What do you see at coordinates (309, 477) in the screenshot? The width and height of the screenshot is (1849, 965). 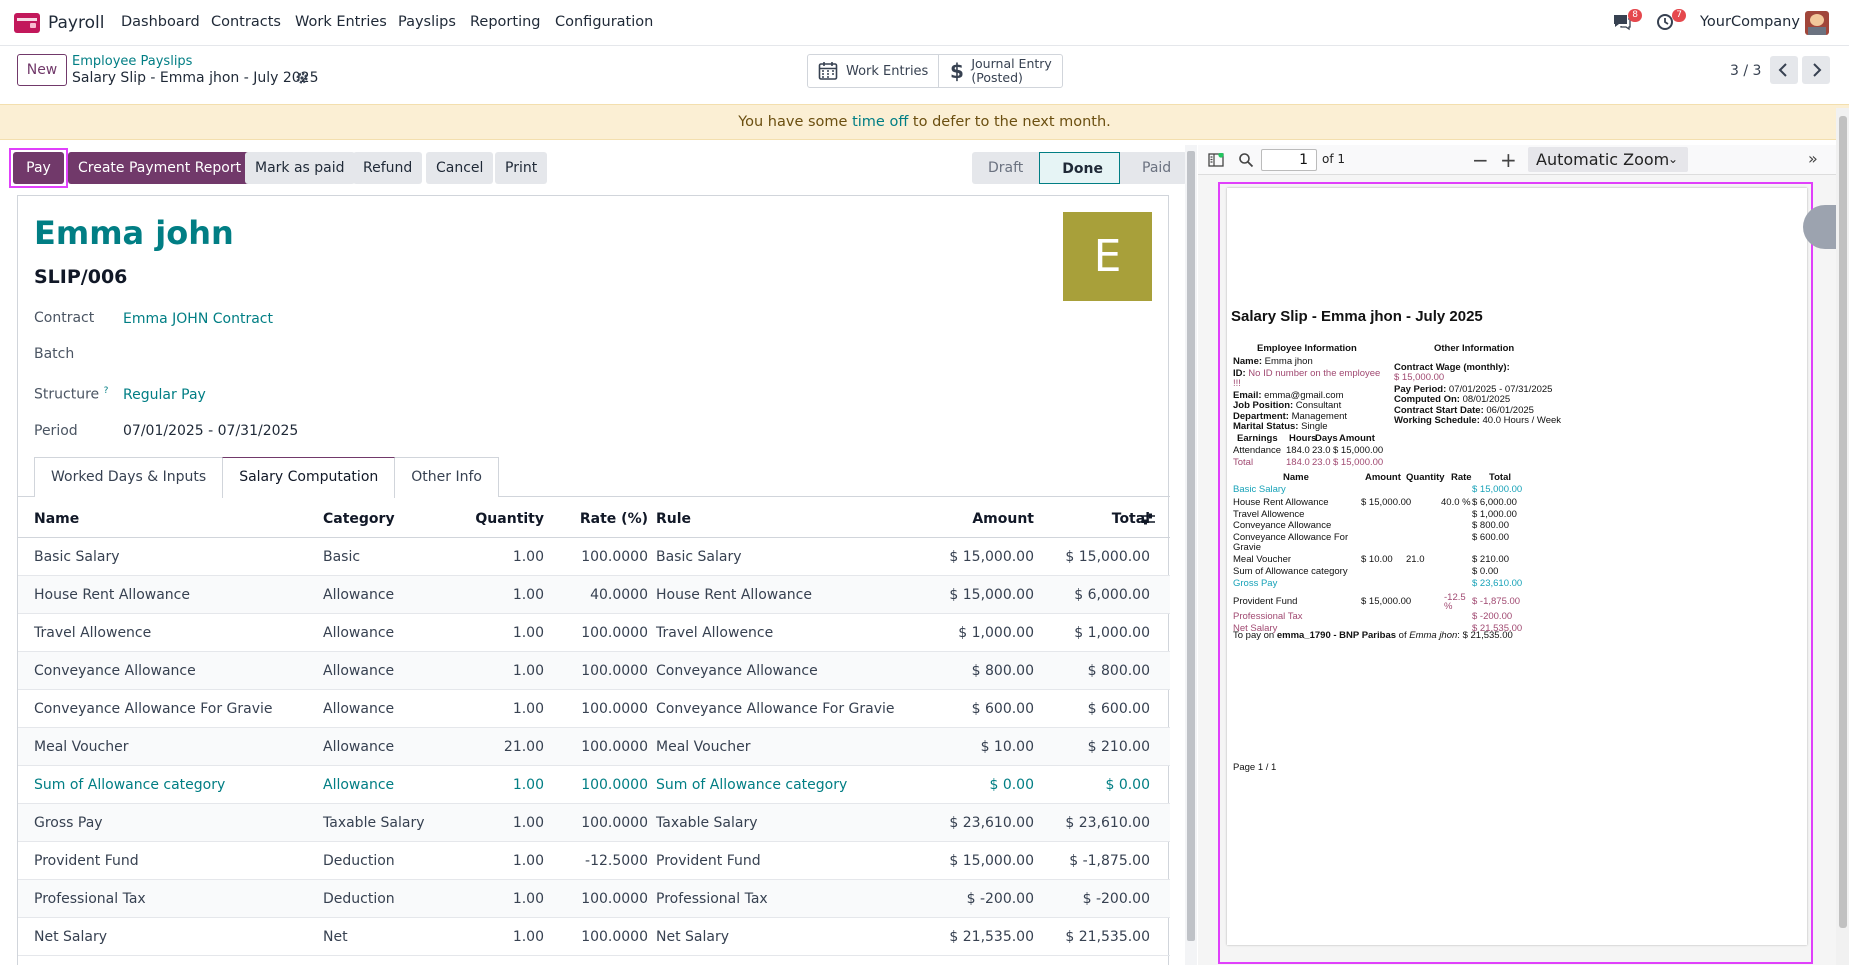 I see `tab-salary-computation: Salary Computation` at bounding box center [309, 477].